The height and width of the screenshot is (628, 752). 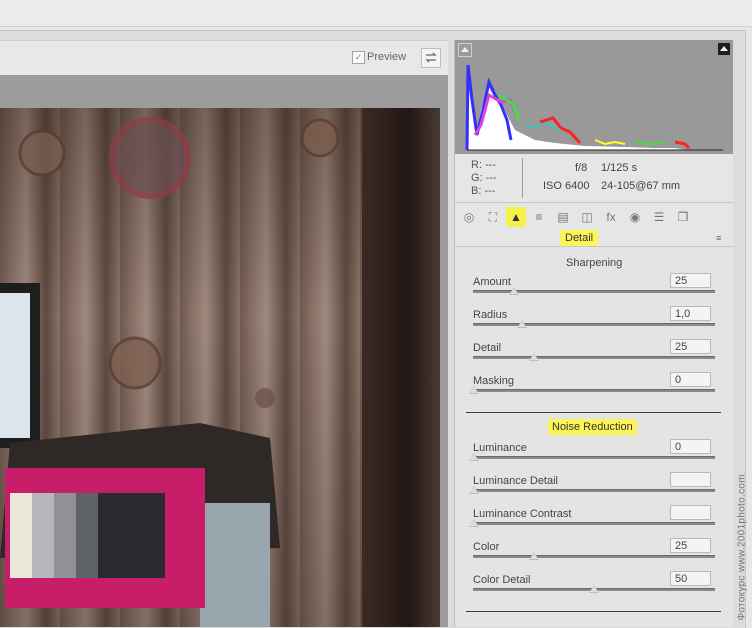 I want to click on amount-input: 25, so click(x=690, y=280).